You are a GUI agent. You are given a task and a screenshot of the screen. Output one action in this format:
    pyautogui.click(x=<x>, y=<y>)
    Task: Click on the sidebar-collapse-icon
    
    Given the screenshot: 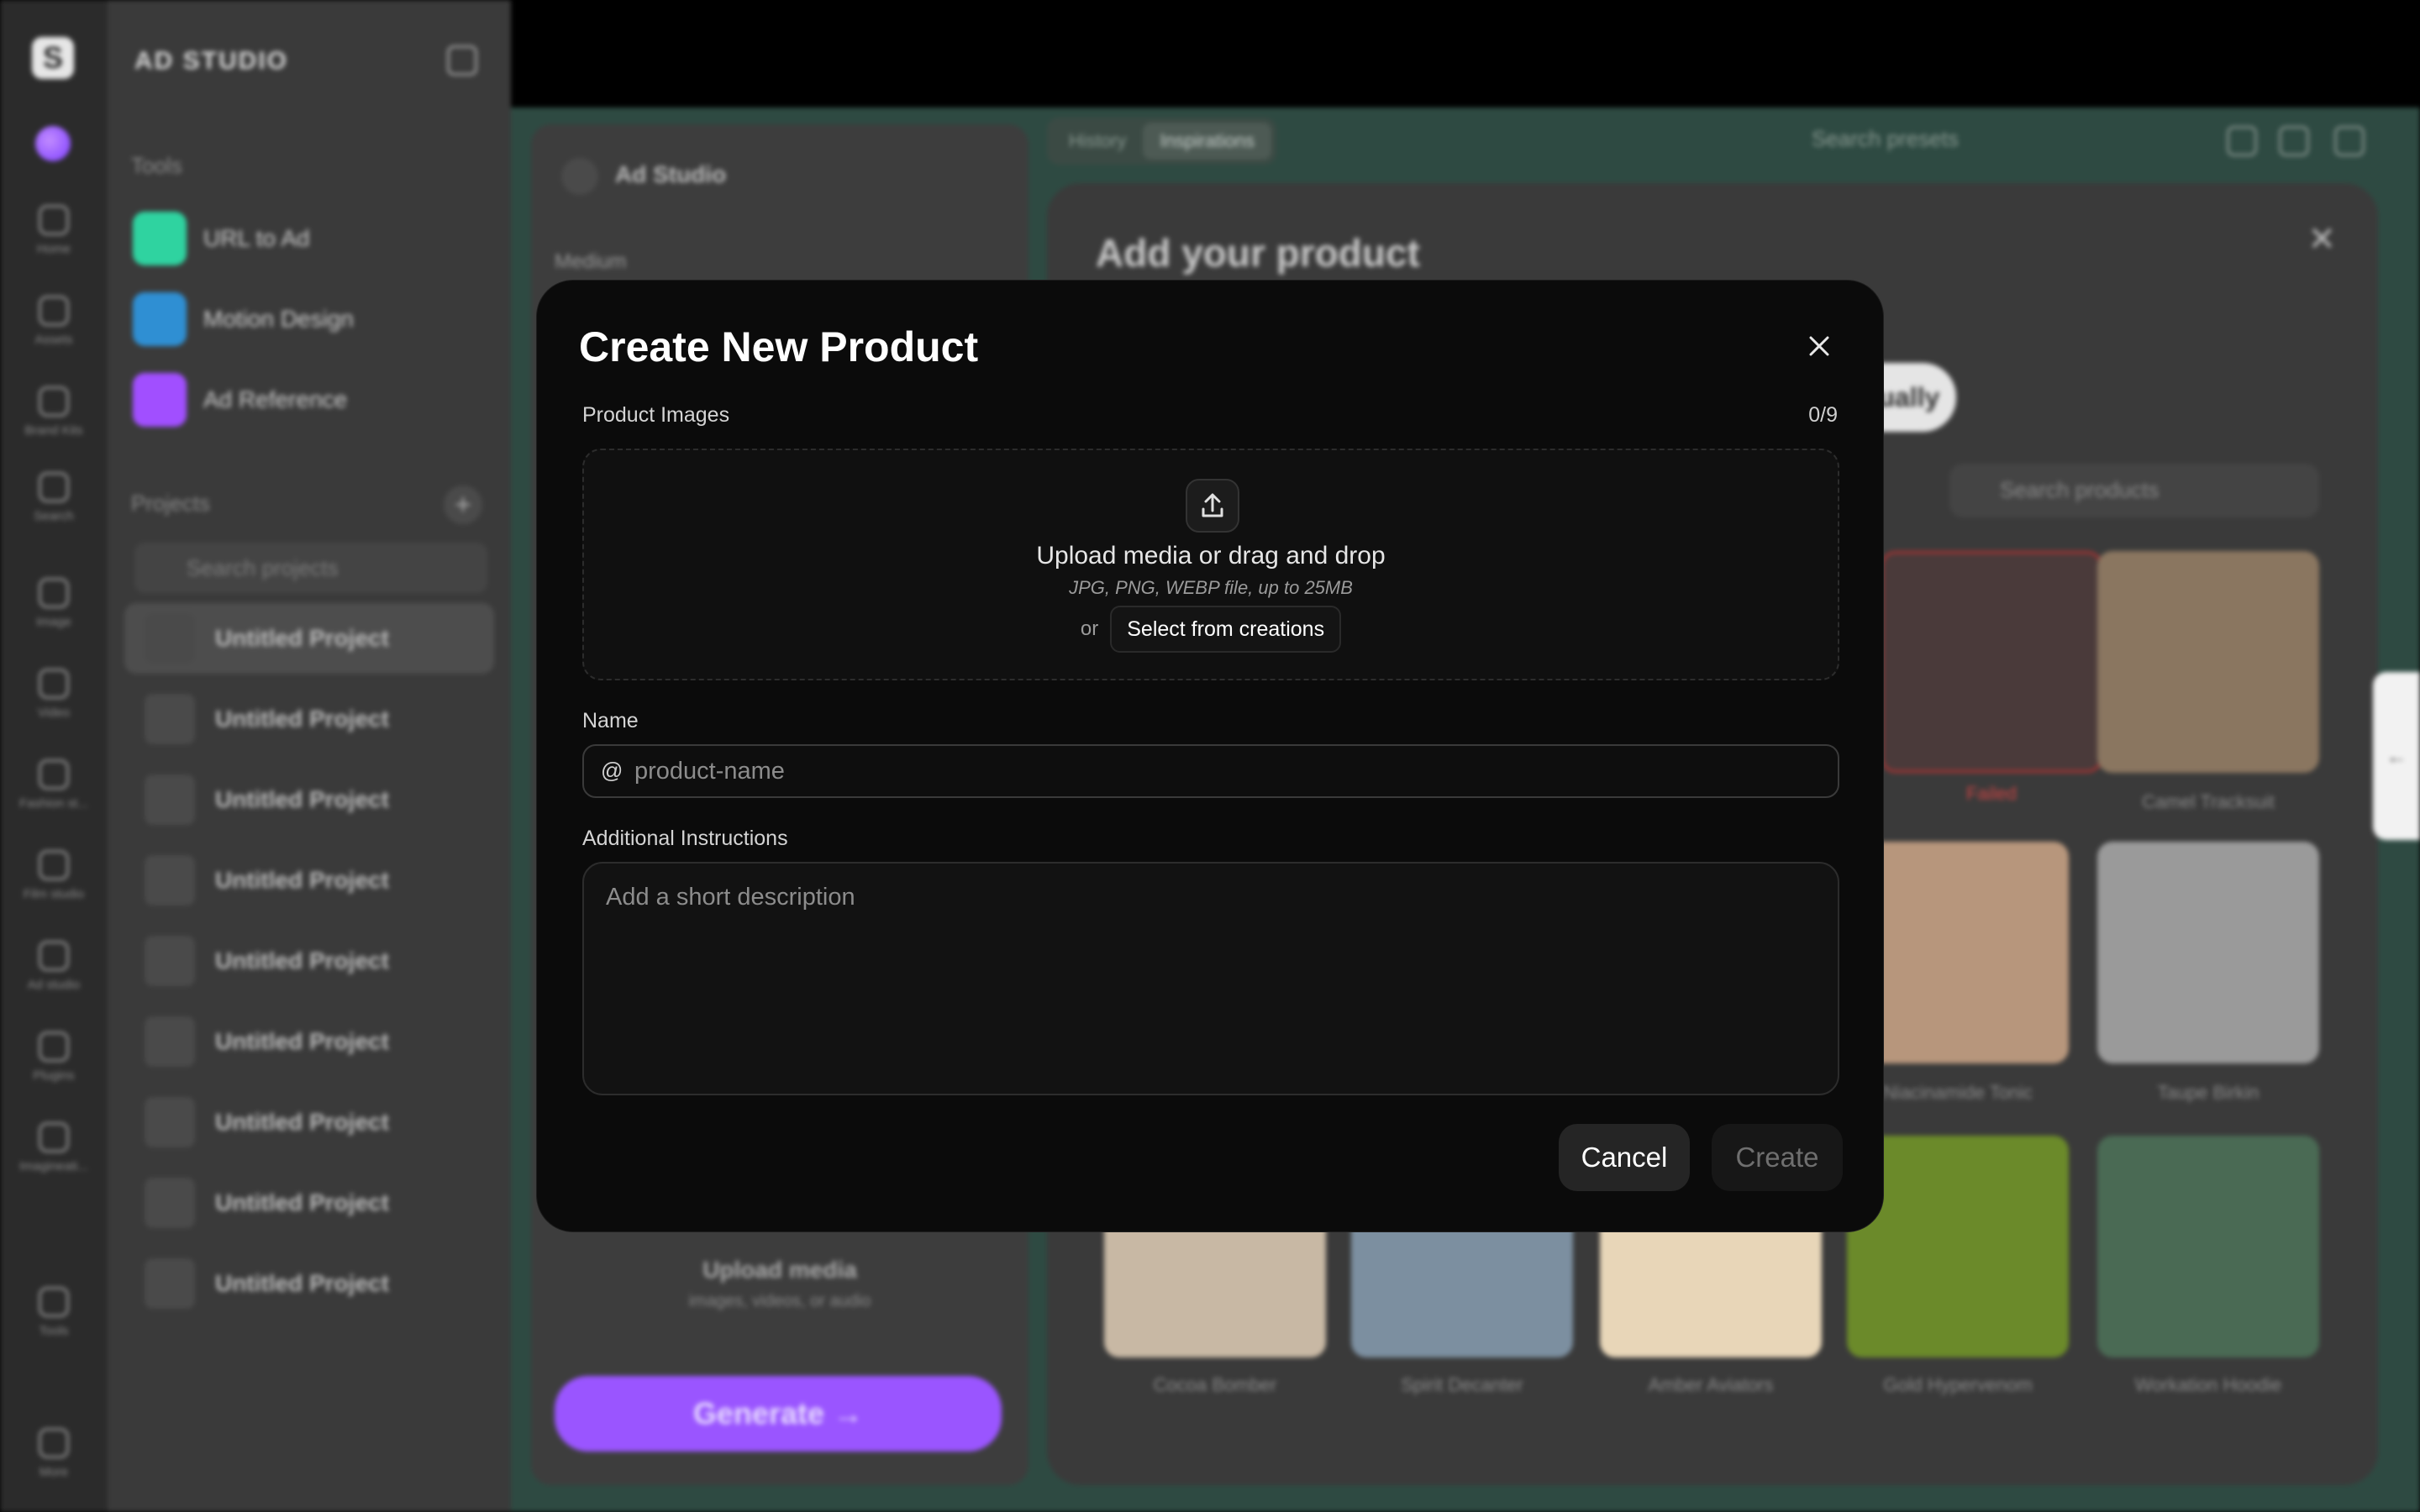 What is the action you would take?
    pyautogui.click(x=462, y=60)
    